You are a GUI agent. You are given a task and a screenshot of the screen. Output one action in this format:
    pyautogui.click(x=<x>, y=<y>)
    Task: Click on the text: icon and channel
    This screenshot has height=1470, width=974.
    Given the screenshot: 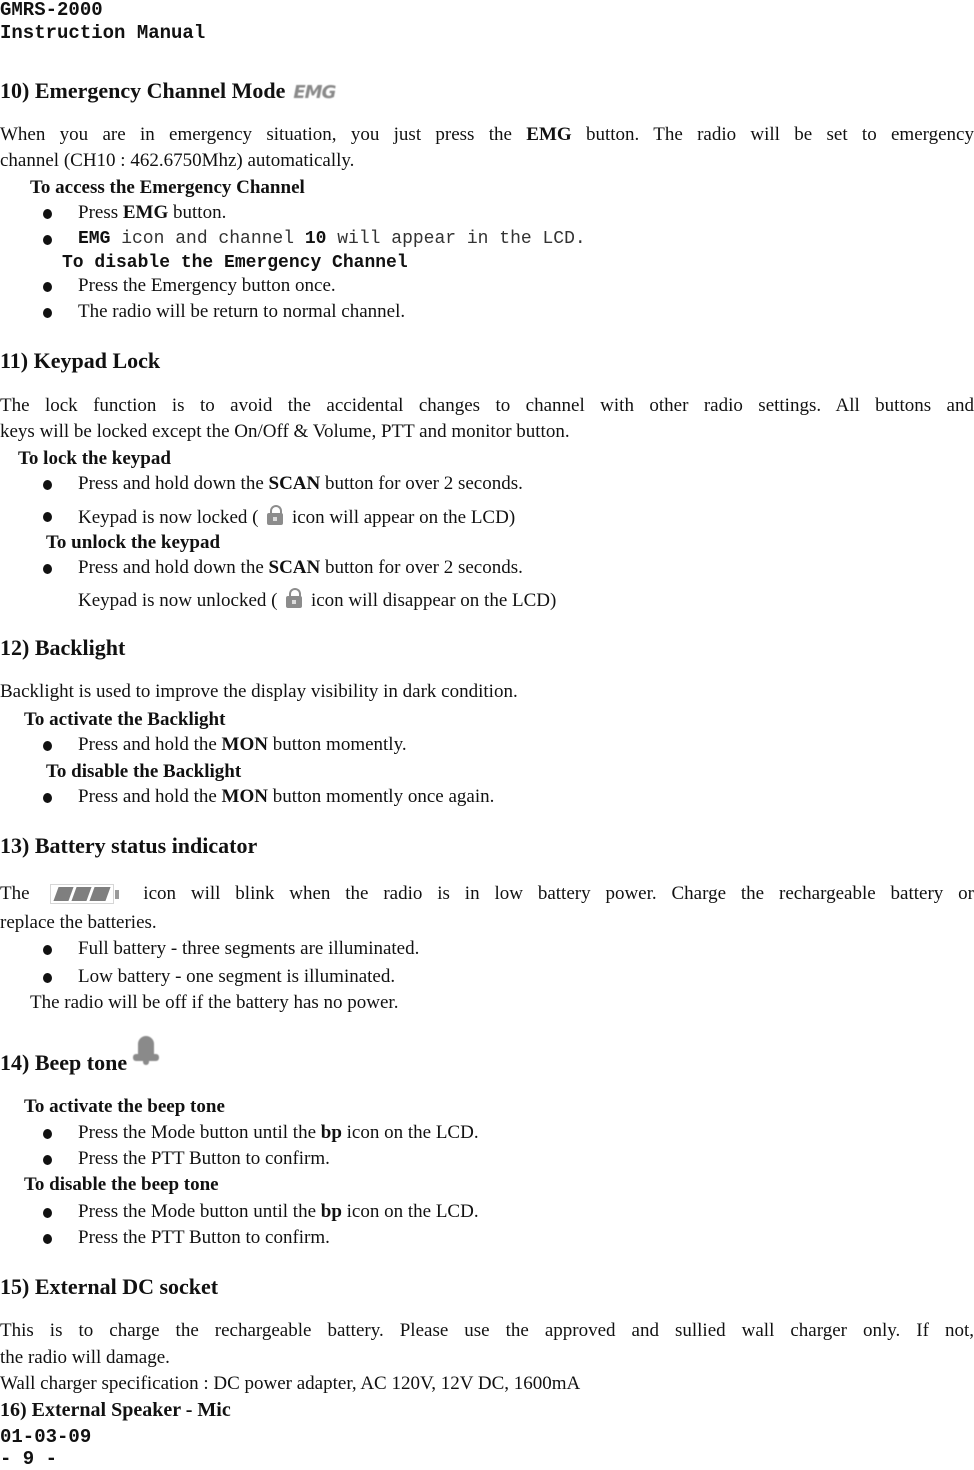 What is the action you would take?
    pyautogui.click(x=207, y=239)
    